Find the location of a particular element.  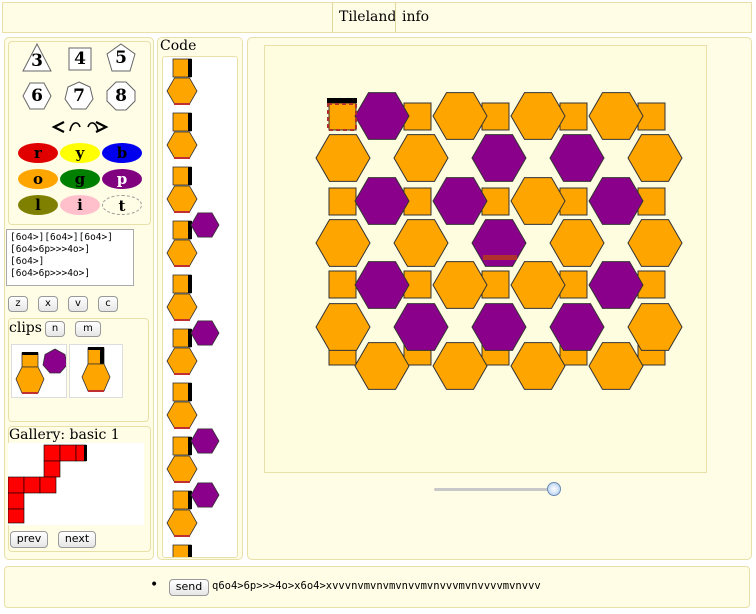

shape-5-button: 5 is located at coordinates (121, 58).